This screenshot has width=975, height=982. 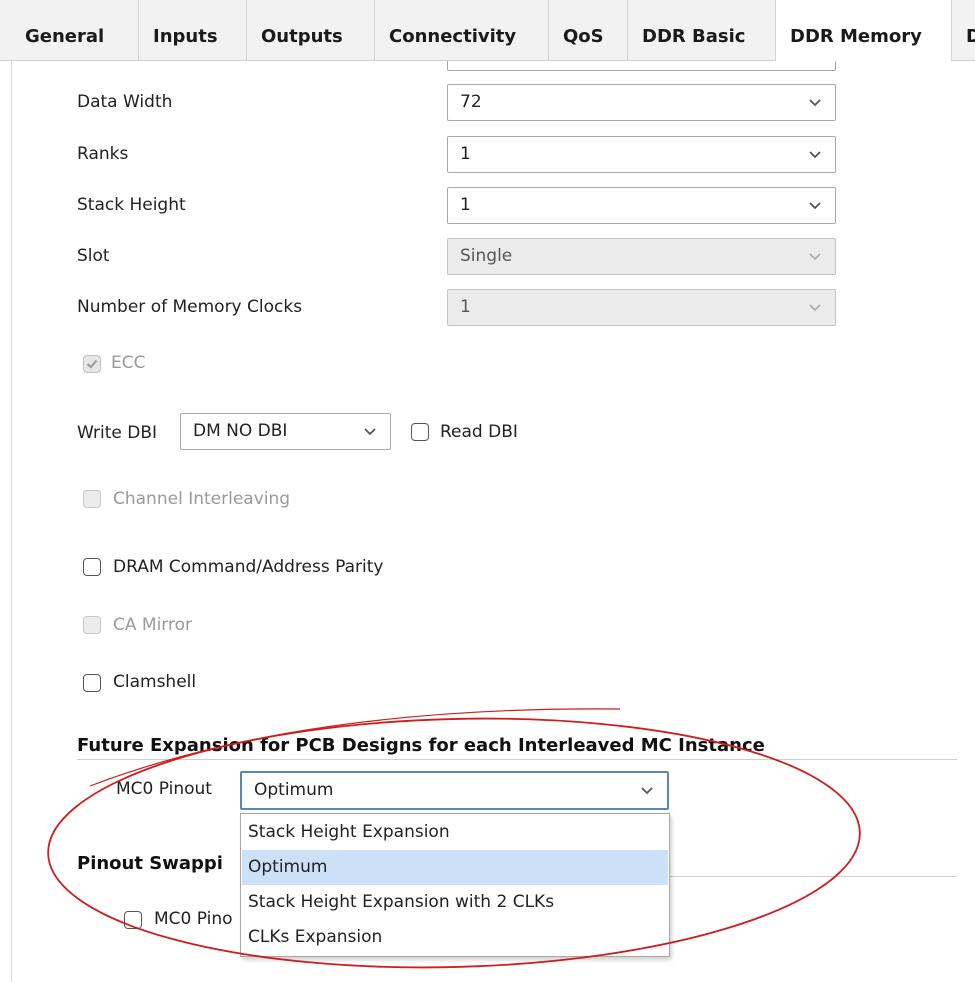 What do you see at coordinates (248, 567) in the screenshot?
I see `dram-parity-label: DRAM Command/Address Parity` at bounding box center [248, 567].